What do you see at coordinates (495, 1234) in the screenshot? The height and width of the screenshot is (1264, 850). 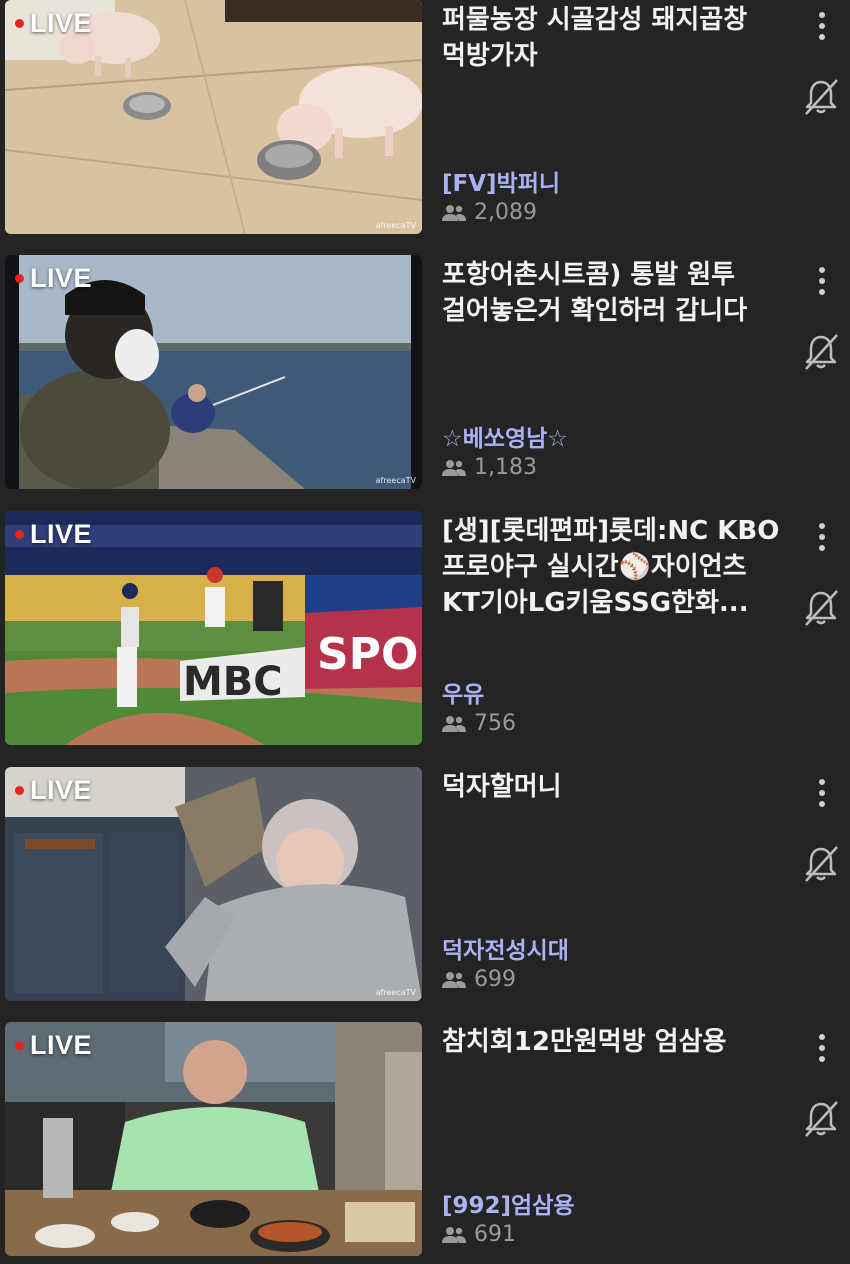 I see `viewer-count-value: 691` at bounding box center [495, 1234].